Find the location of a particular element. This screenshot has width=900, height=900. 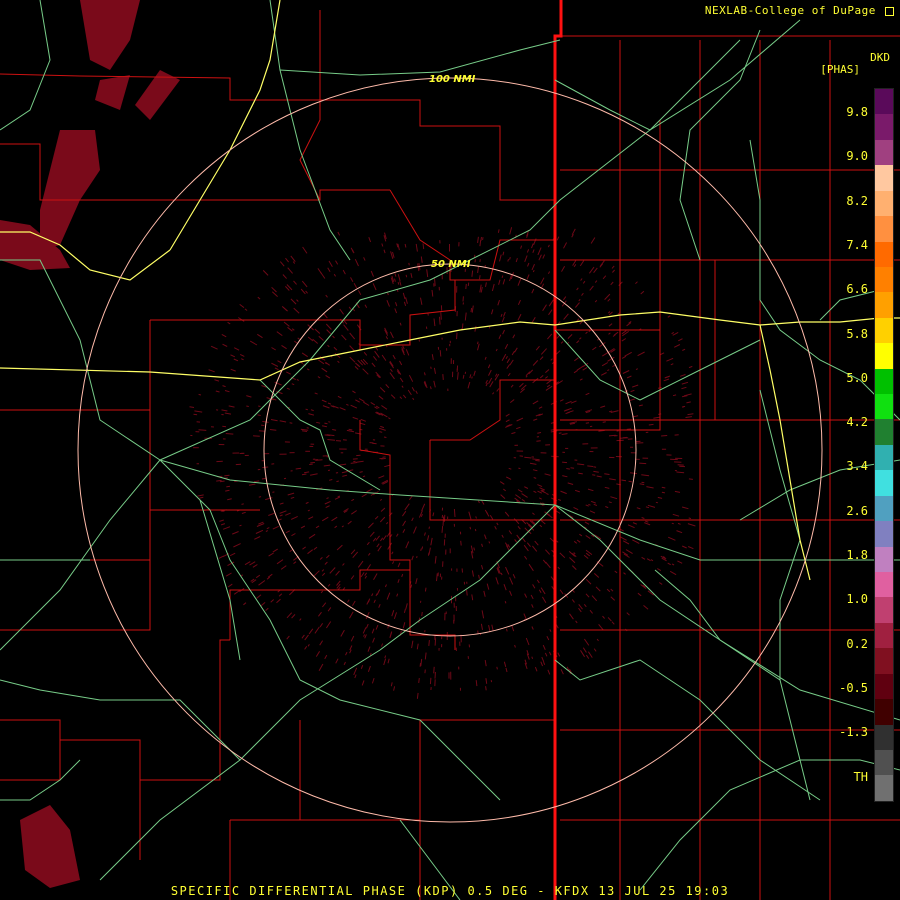

info-icon is located at coordinates (889, 11).